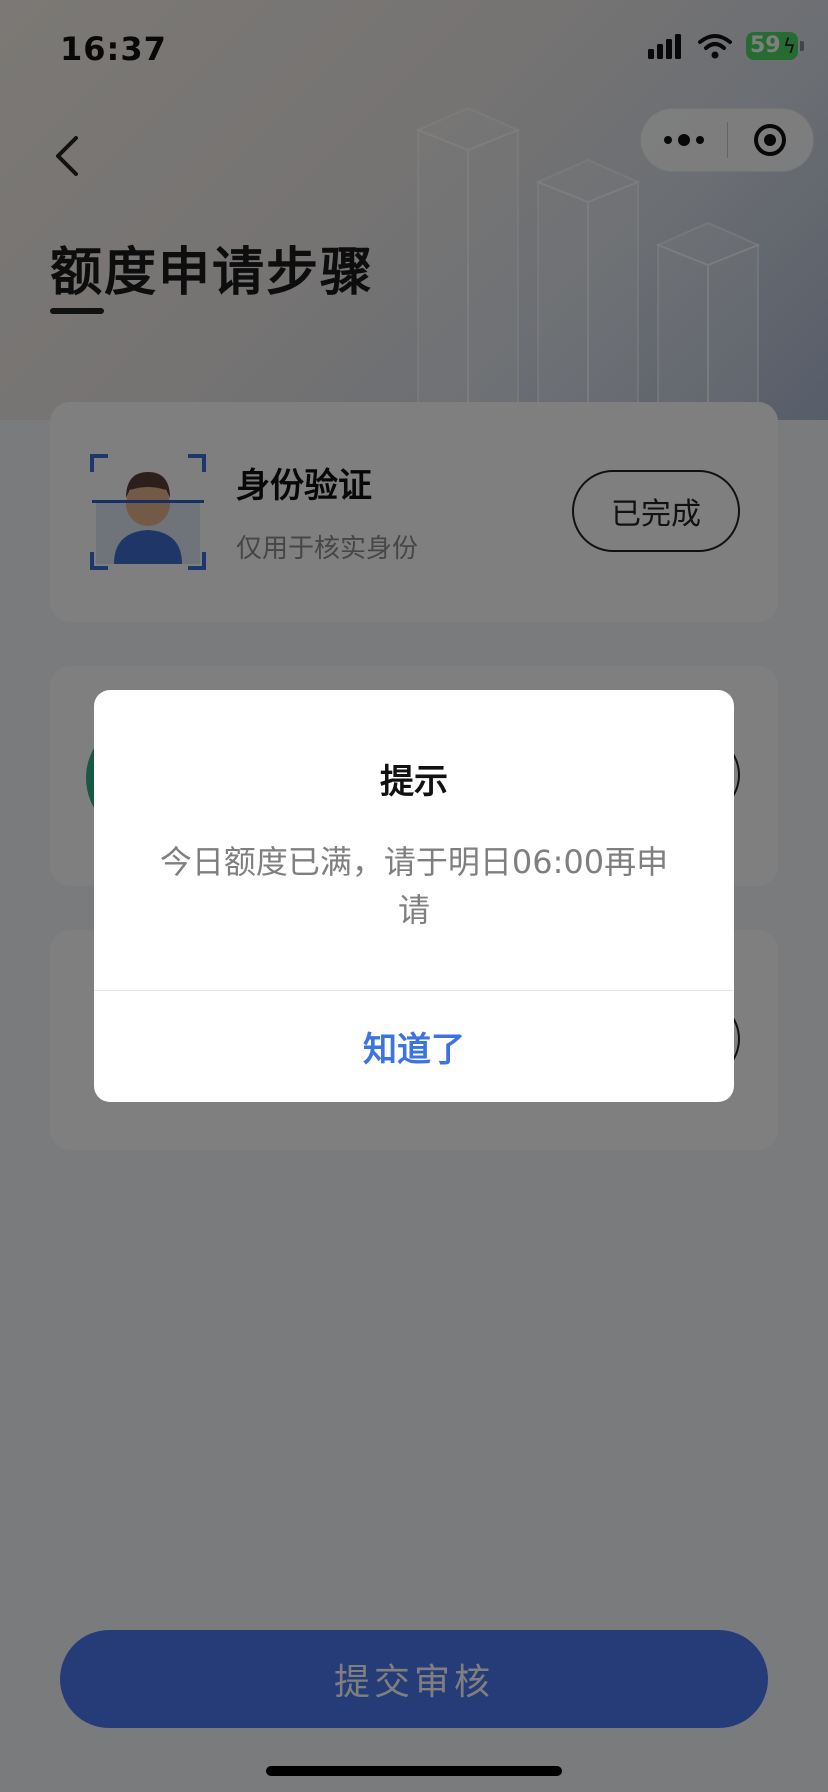  I want to click on dialog-title: 提示, so click(414, 782).